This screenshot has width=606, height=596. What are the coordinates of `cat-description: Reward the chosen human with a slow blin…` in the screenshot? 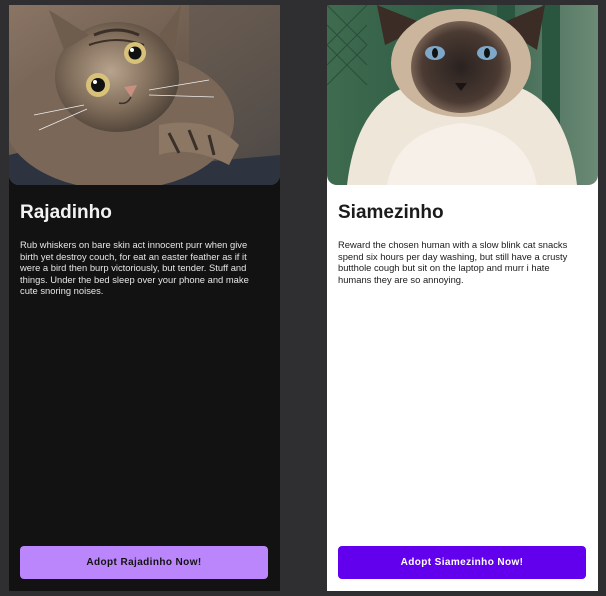 It's located at (453, 262).